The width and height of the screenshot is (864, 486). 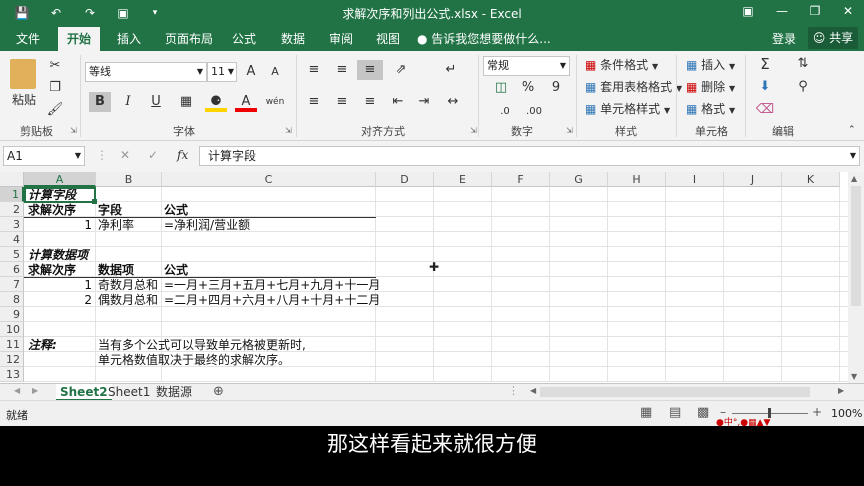 What do you see at coordinates (12, 344) in the screenshot?
I see `row-header-11: 11` at bounding box center [12, 344].